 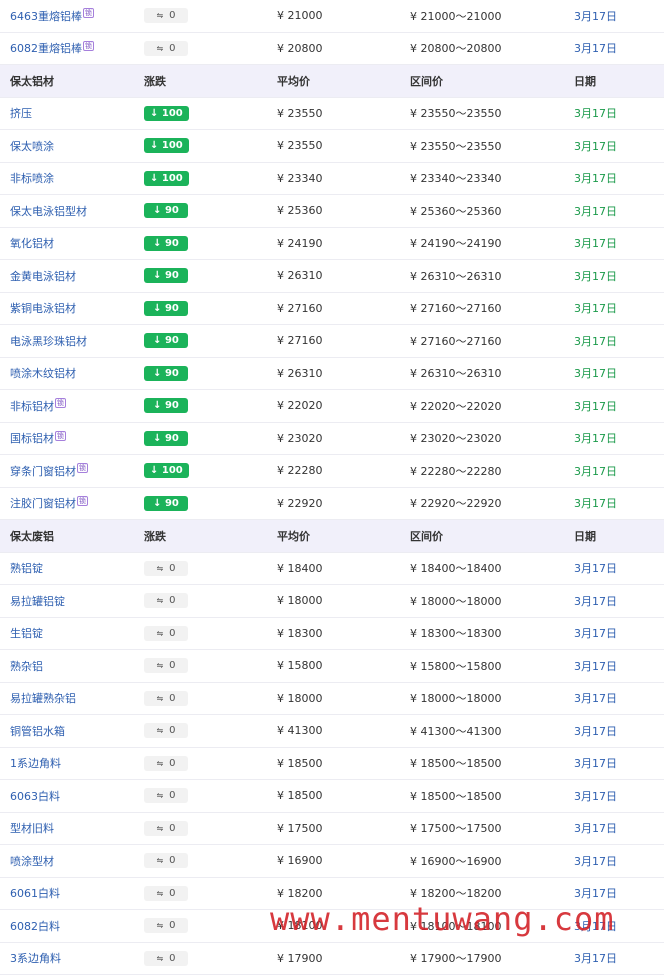 What do you see at coordinates (32, 406) in the screenshot?
I see `product-name: 非标铝材` at bounding box center [32, 406].